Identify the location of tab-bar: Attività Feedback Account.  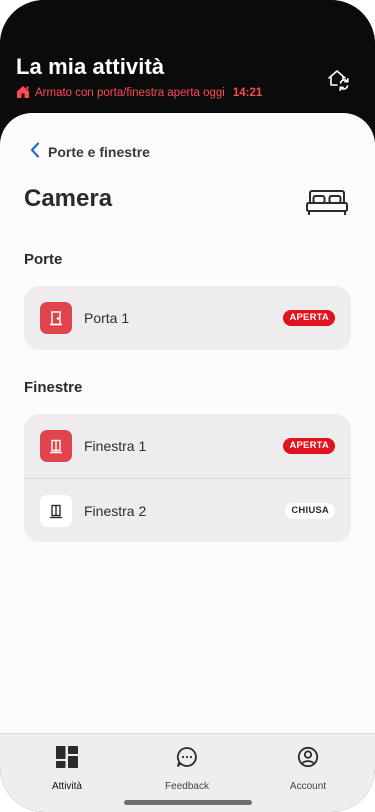
(187, 772).